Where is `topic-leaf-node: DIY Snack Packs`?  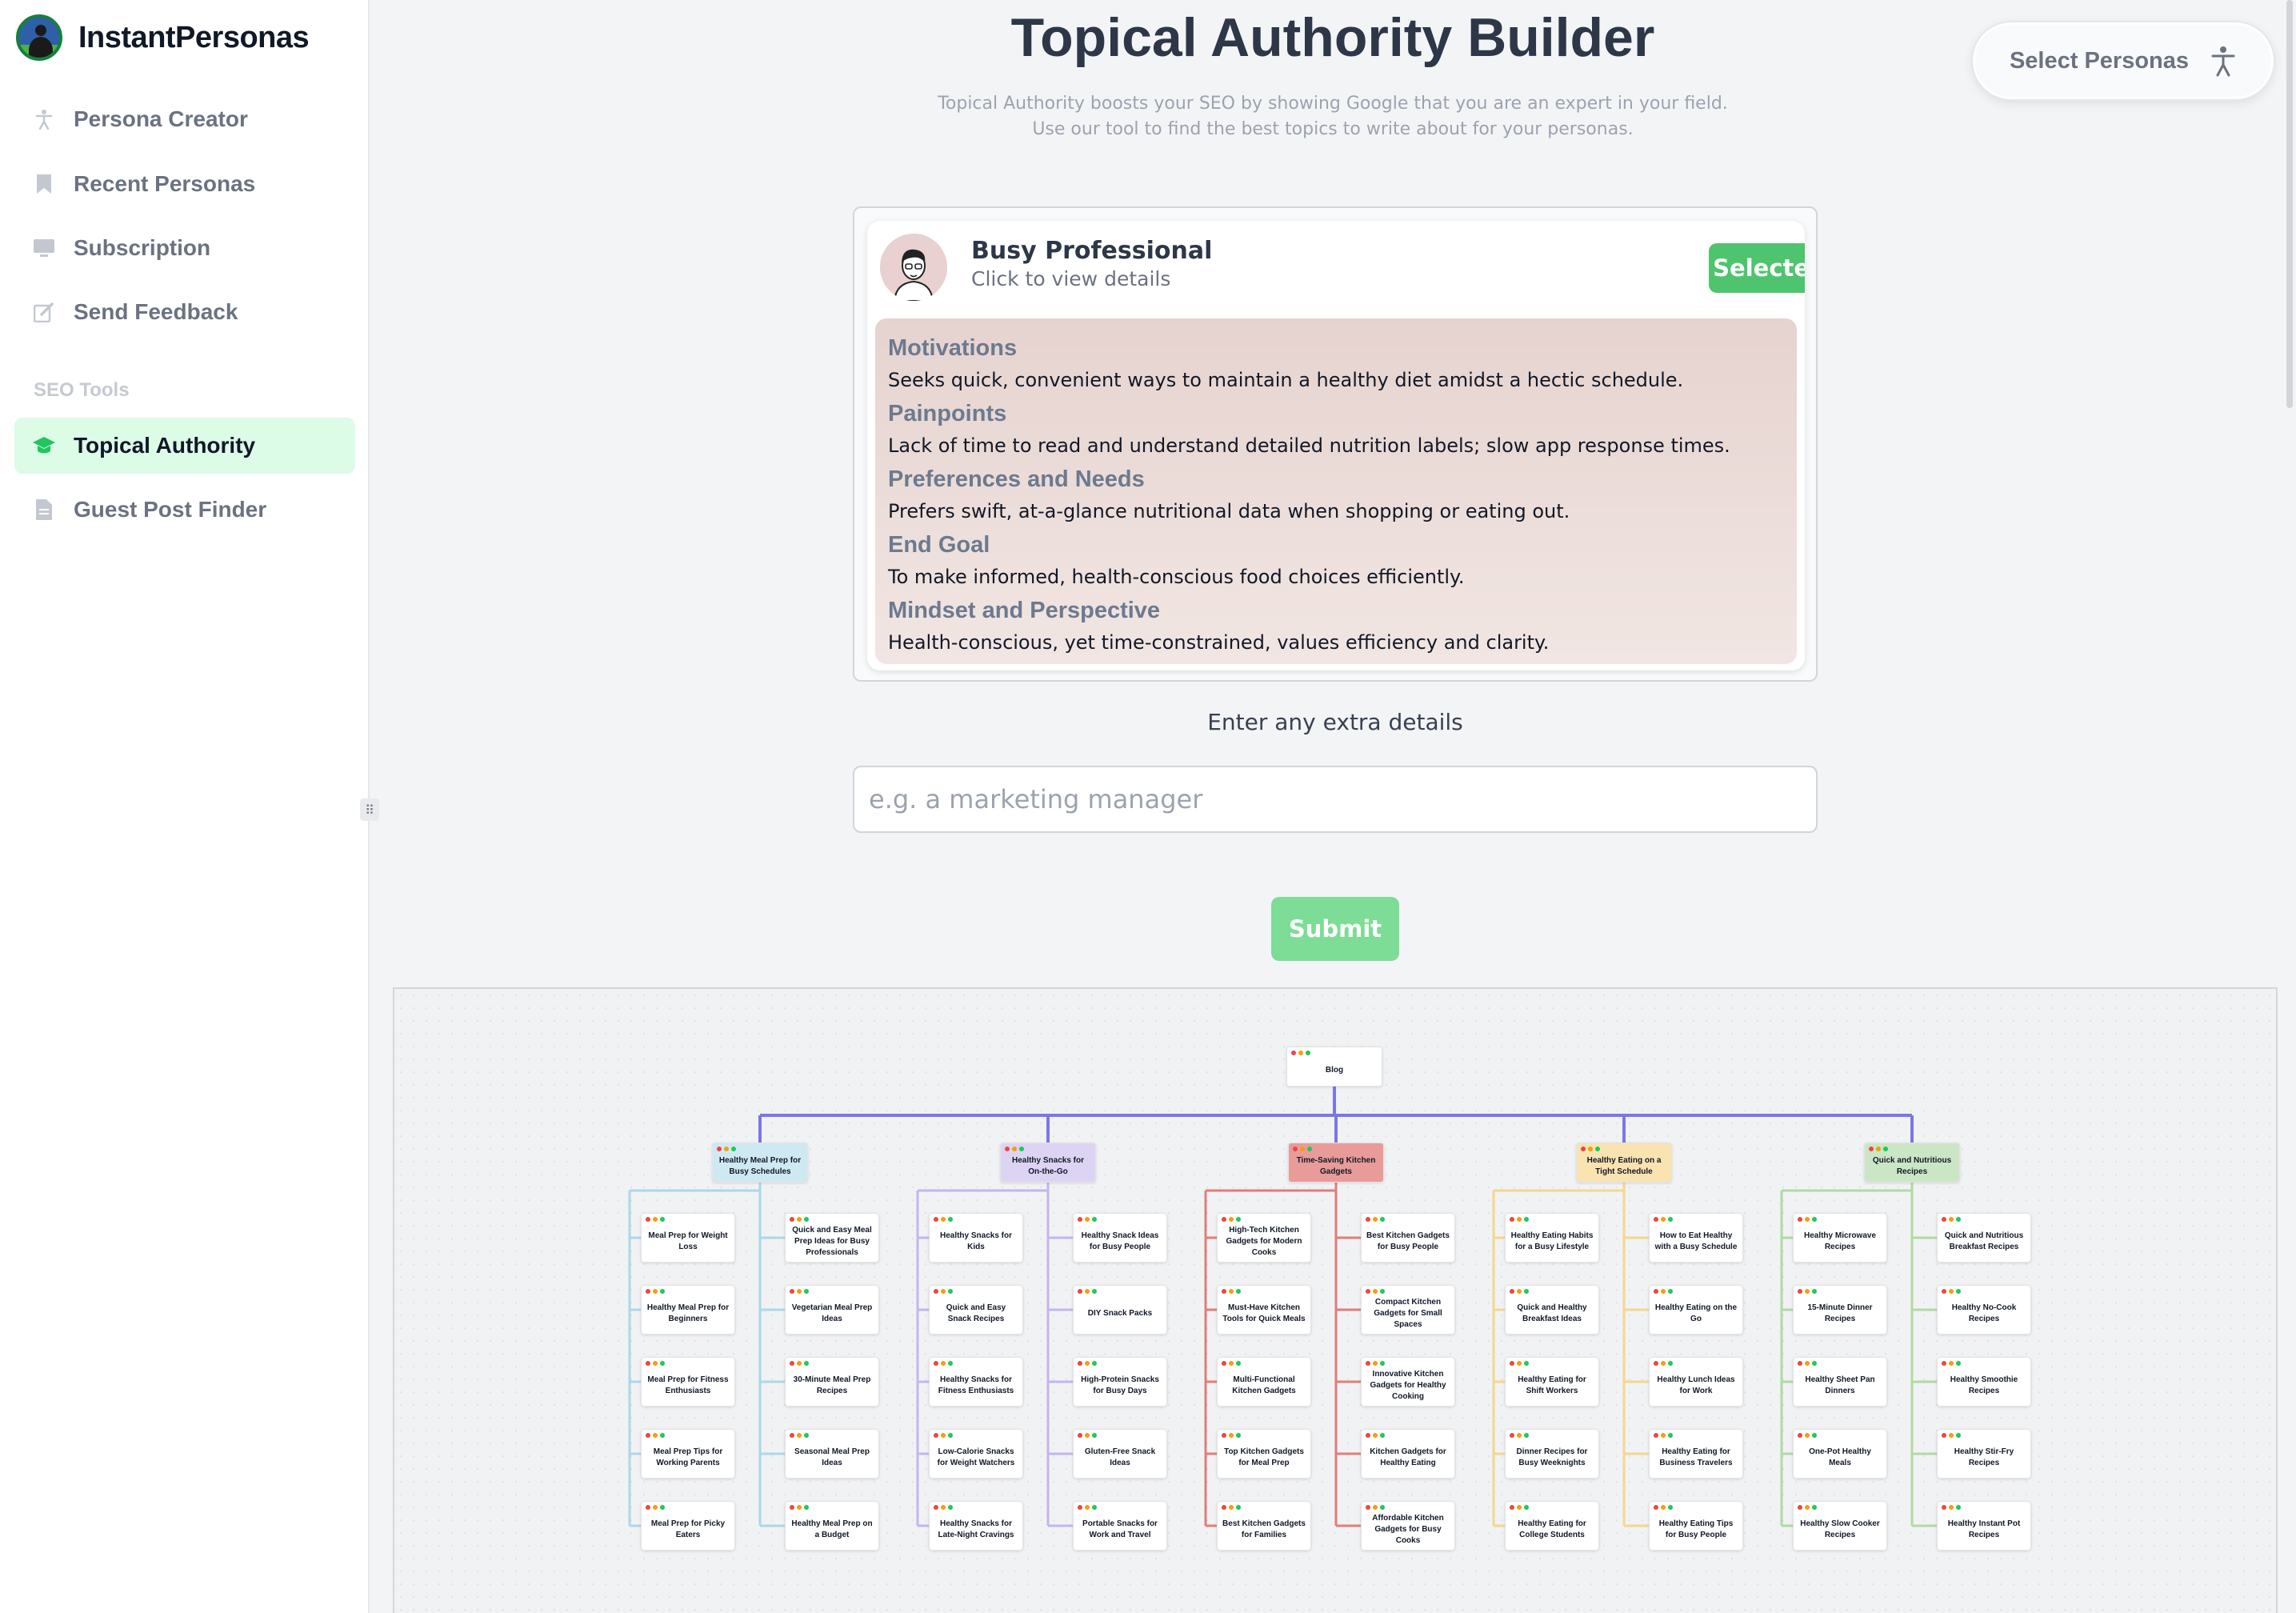 topic-leaf-node: DIY Snack Packs is located at coordinates (1120, 1310).